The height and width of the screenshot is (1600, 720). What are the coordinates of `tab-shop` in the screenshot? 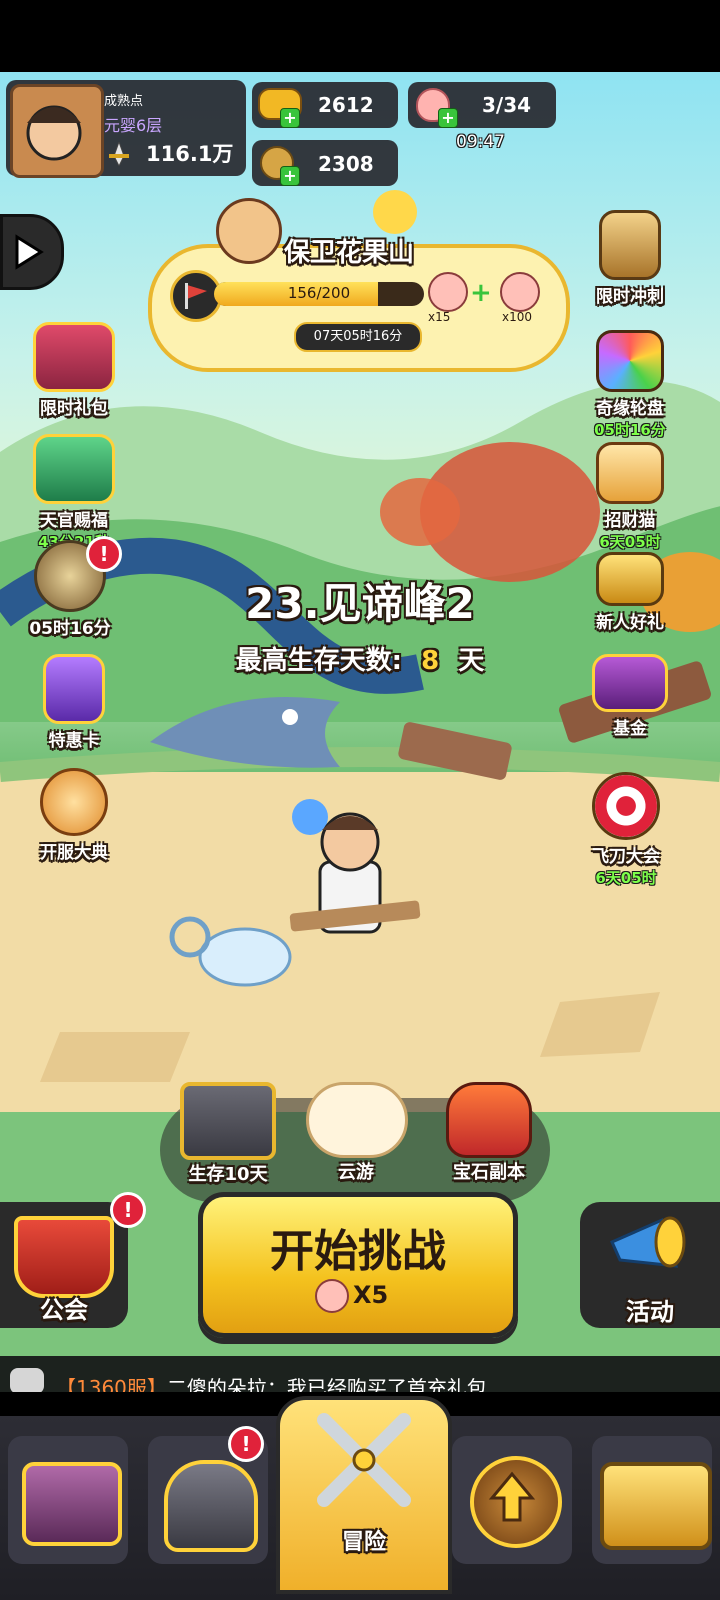 It's located at (68, 1500).